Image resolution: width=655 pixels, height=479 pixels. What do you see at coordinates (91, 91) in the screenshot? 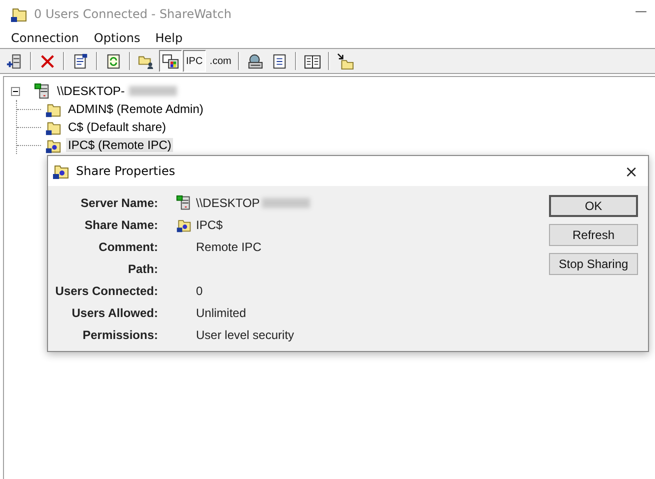
I see `tree-item: \\DESKTOP-` at bounding box center [91, 91].